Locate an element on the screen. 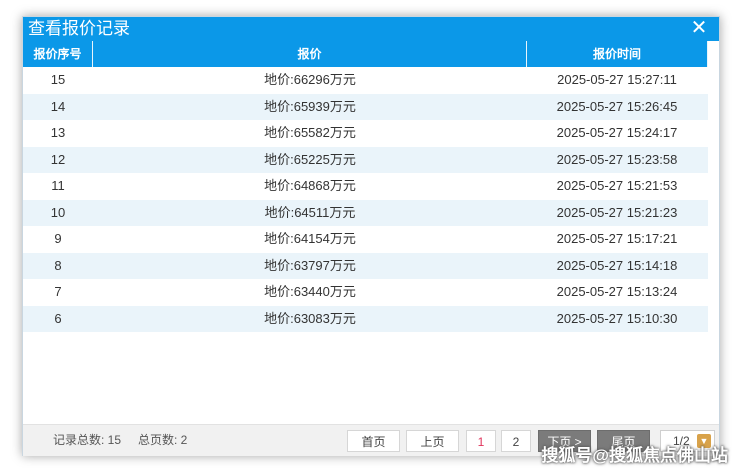  cell-time: 2025-05-27 15:14:18 is located at coordinates (617, 265).